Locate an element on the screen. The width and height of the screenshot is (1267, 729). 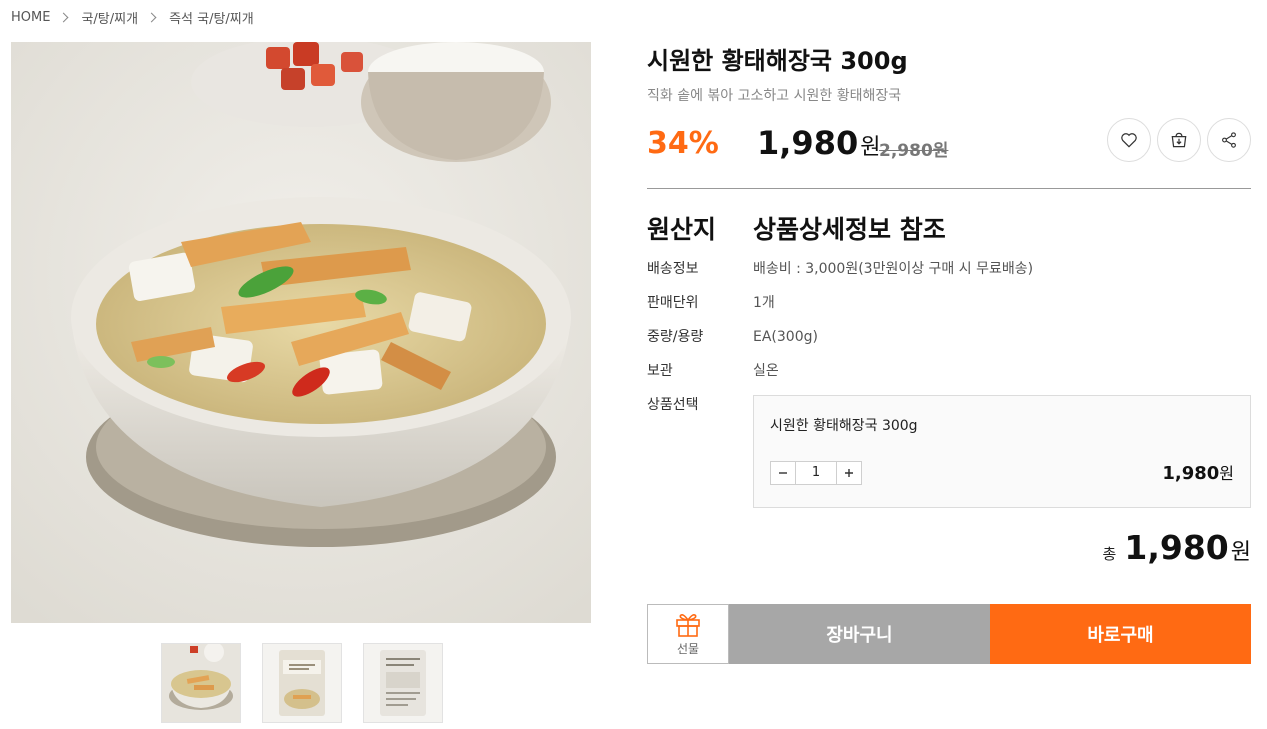
thumbnail-package-front is located at coordinates (302, 683).